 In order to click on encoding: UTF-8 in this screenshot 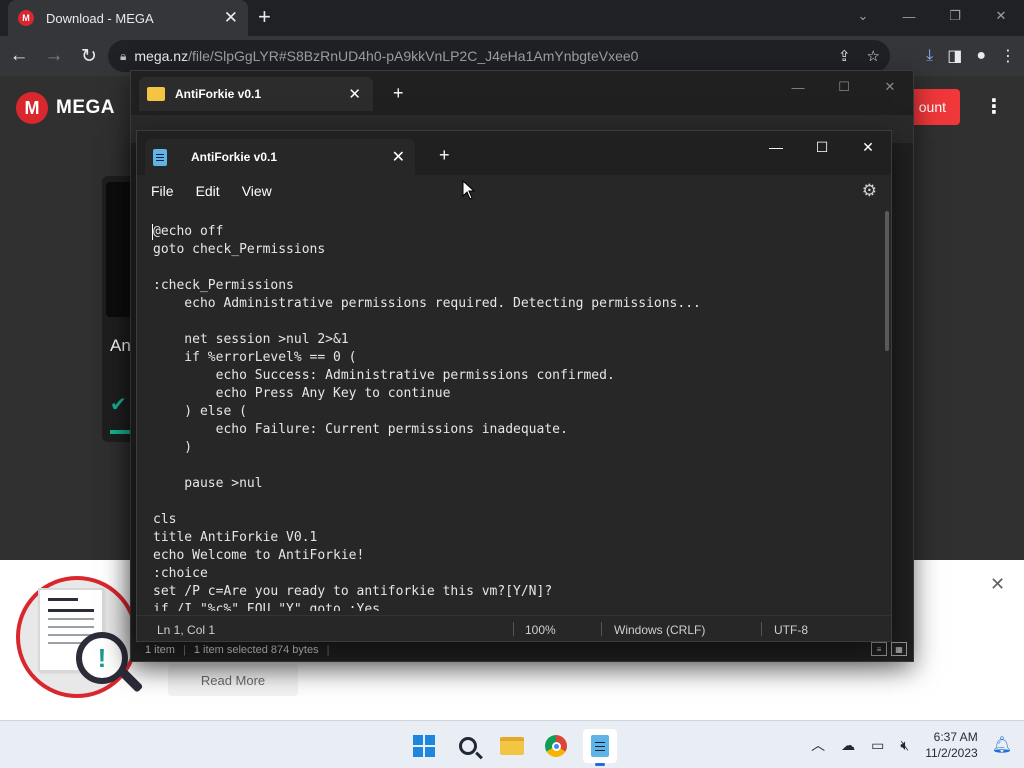, I will do `click(791, 630)`.